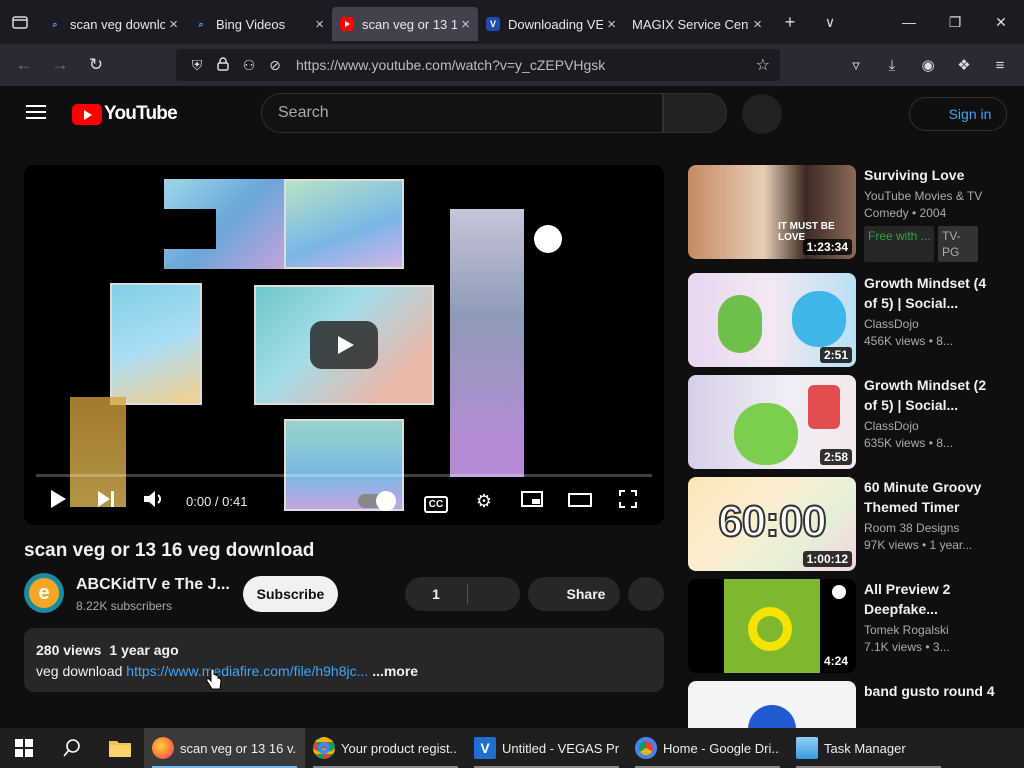  Describe the element at coordinates (251, 24) in the screenshot. I see `tab-title: Bing Videos` at that location.